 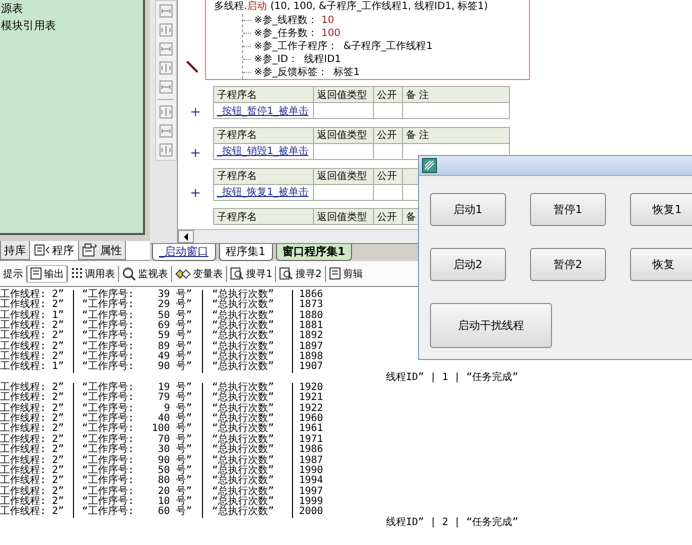 What do you see at coordinates (311, 428) in the screenshot?
I see `output-text: 1961` at bounding box center [311, 428].